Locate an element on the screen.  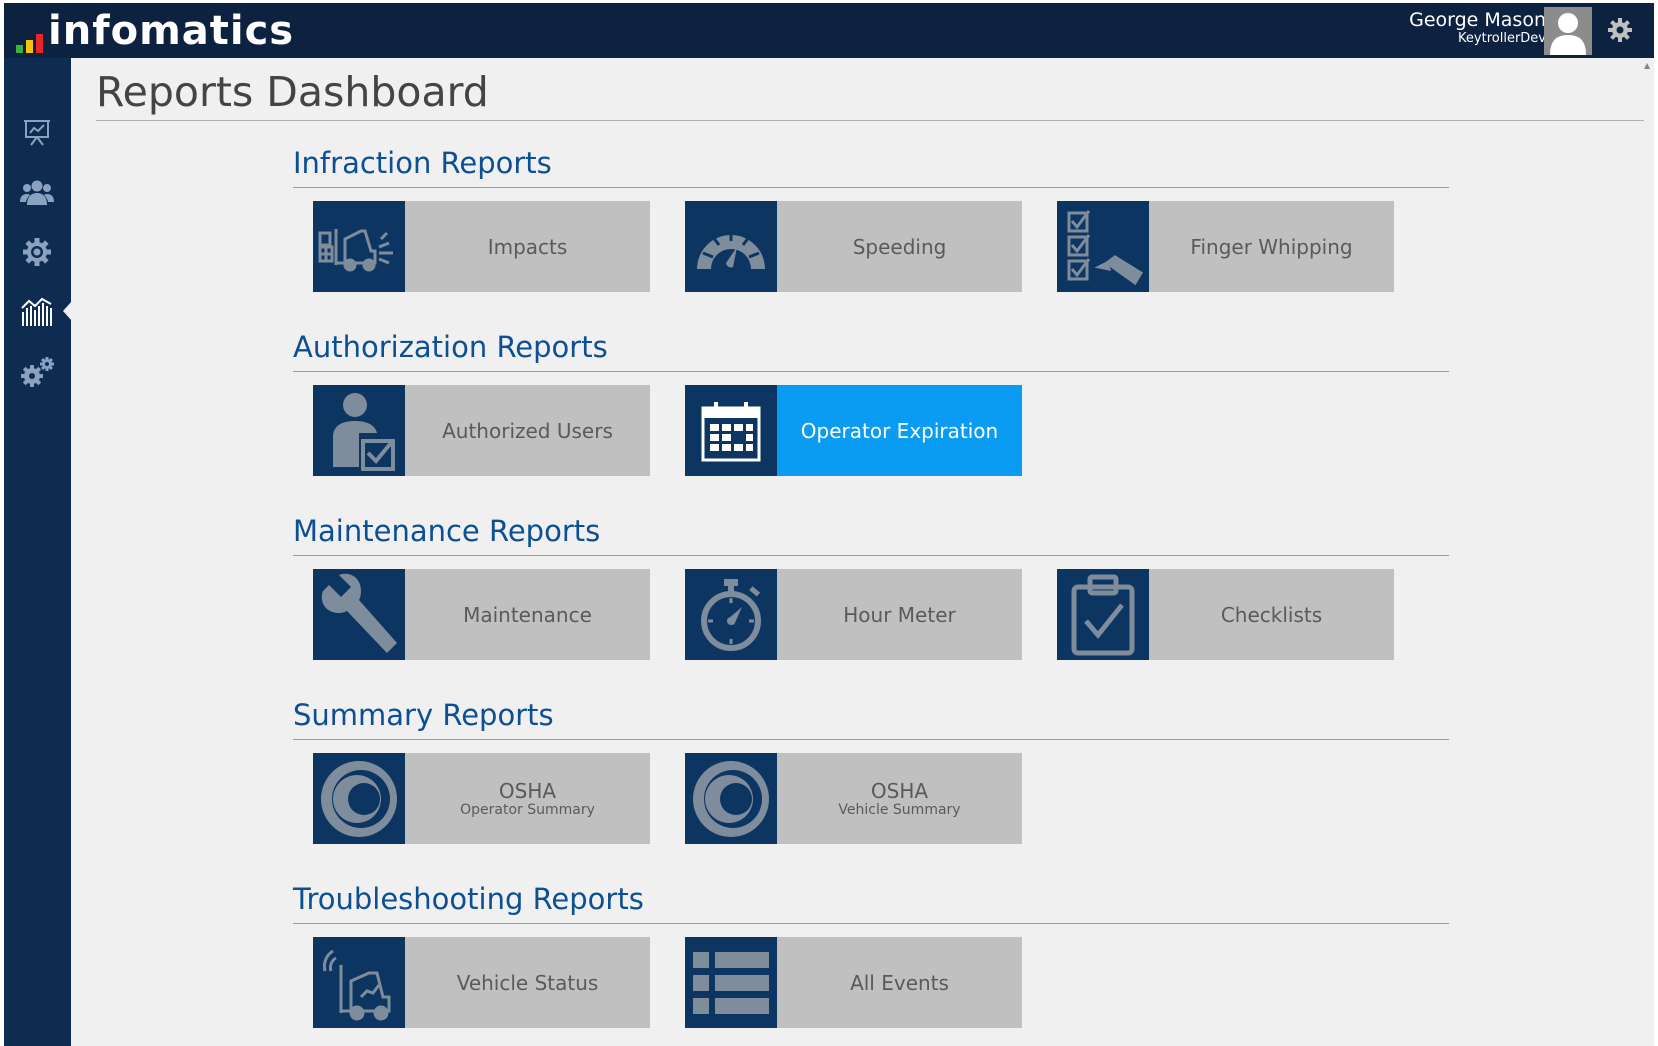
stopwatch-icon is located at coordinates (731, 614).